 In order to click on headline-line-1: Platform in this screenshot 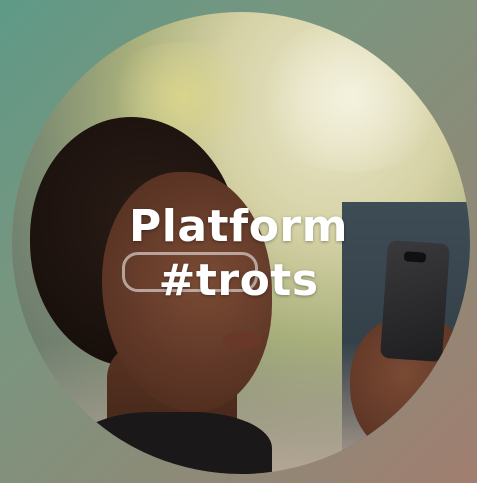, I will do `click(238, 226)`.